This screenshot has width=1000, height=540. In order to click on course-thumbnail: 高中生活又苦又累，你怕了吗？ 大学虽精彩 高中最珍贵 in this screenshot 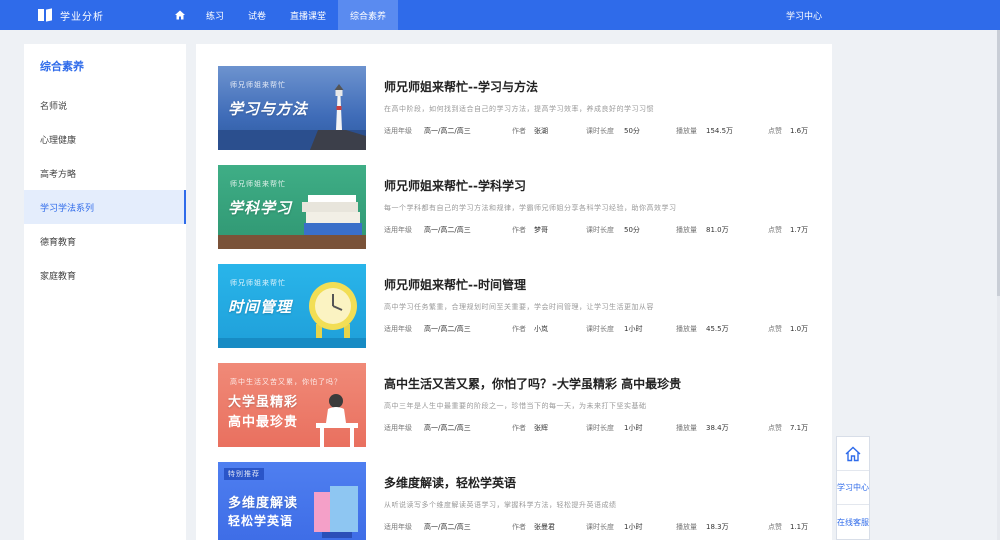, I will do `click(292, 405)`.